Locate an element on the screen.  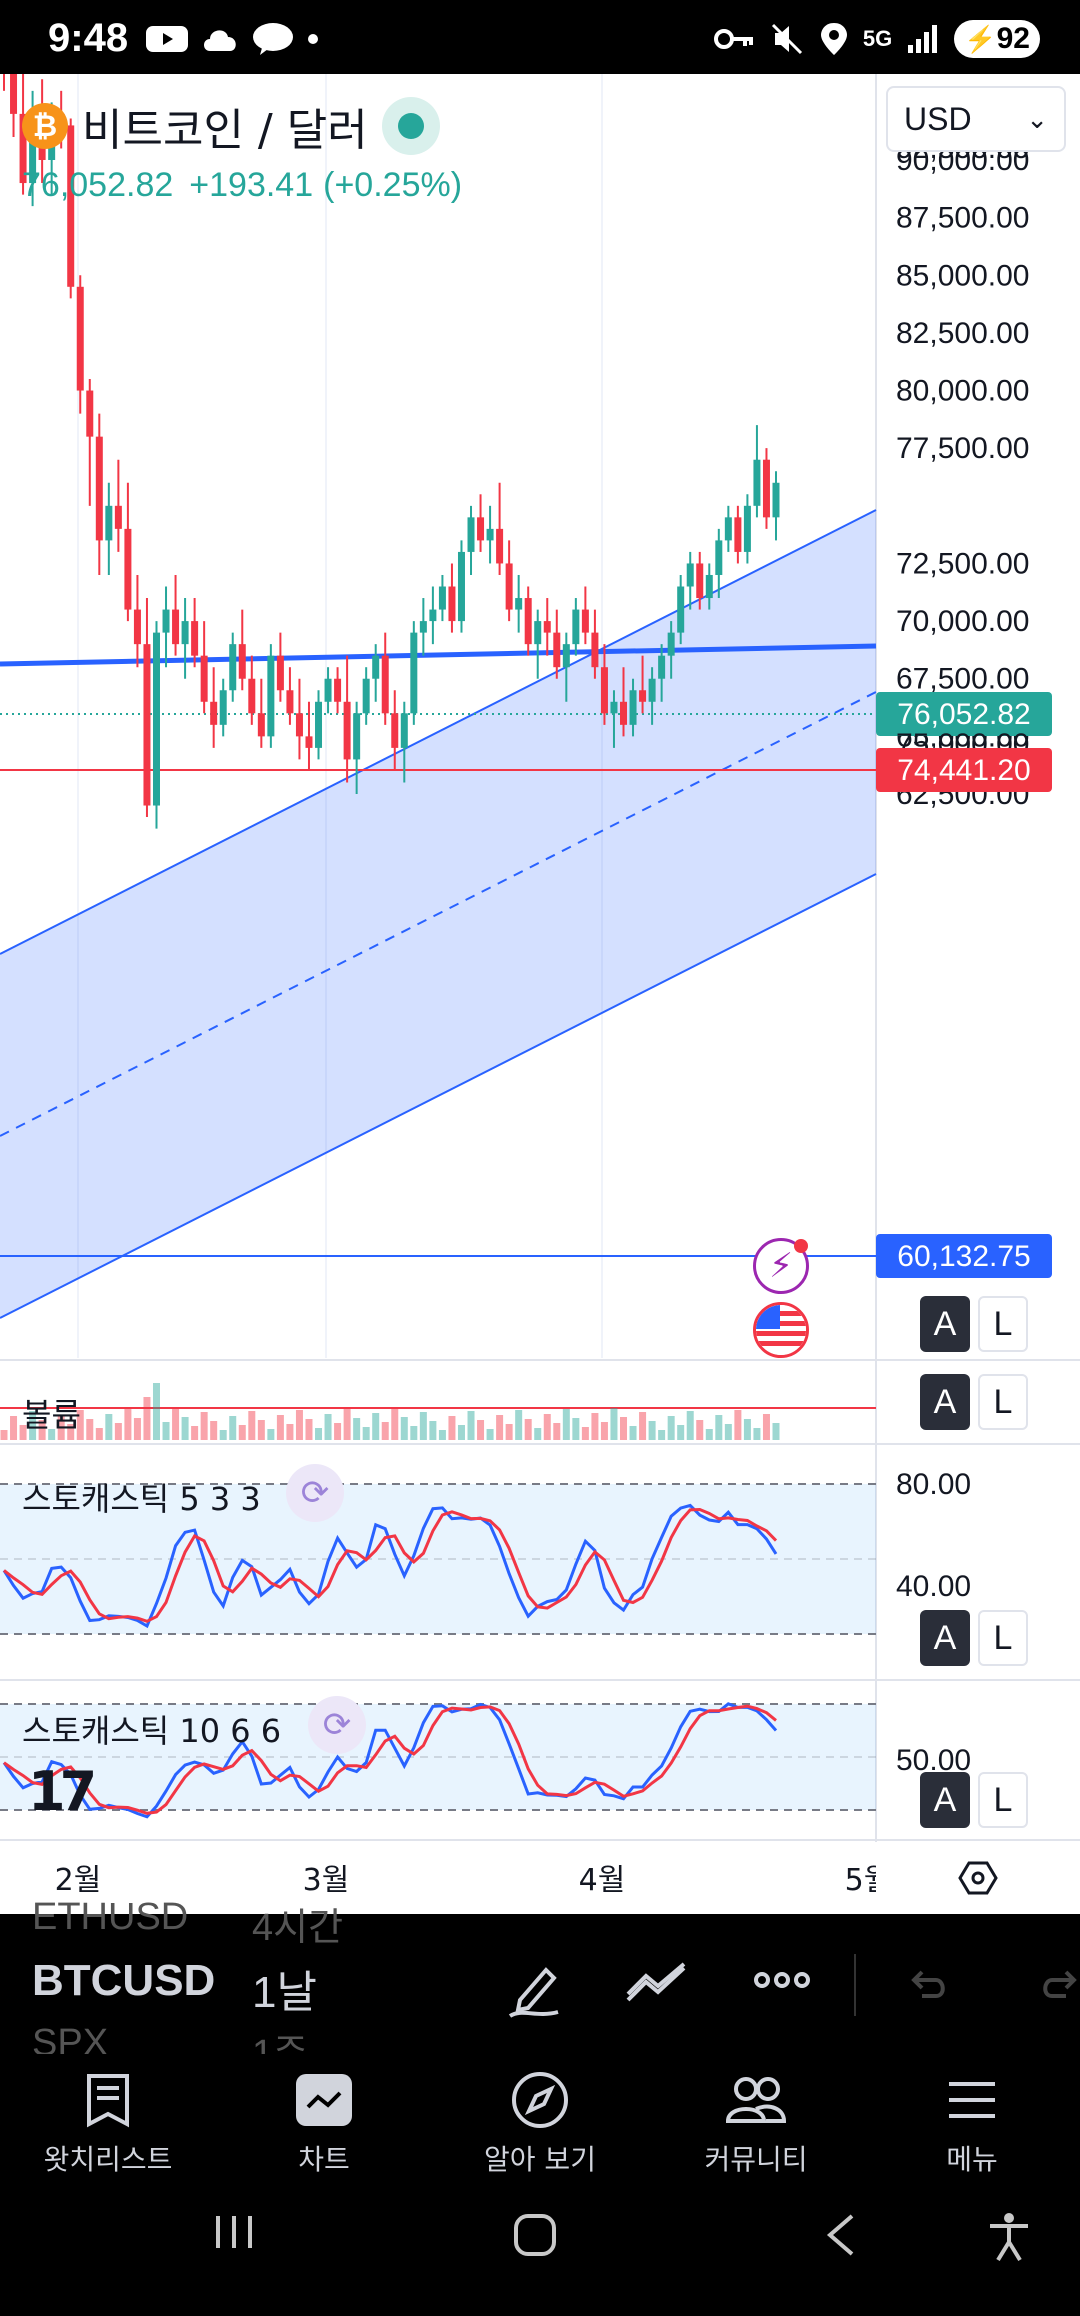
volume-label: 볼륨 is located at coordinates (51, 1413).